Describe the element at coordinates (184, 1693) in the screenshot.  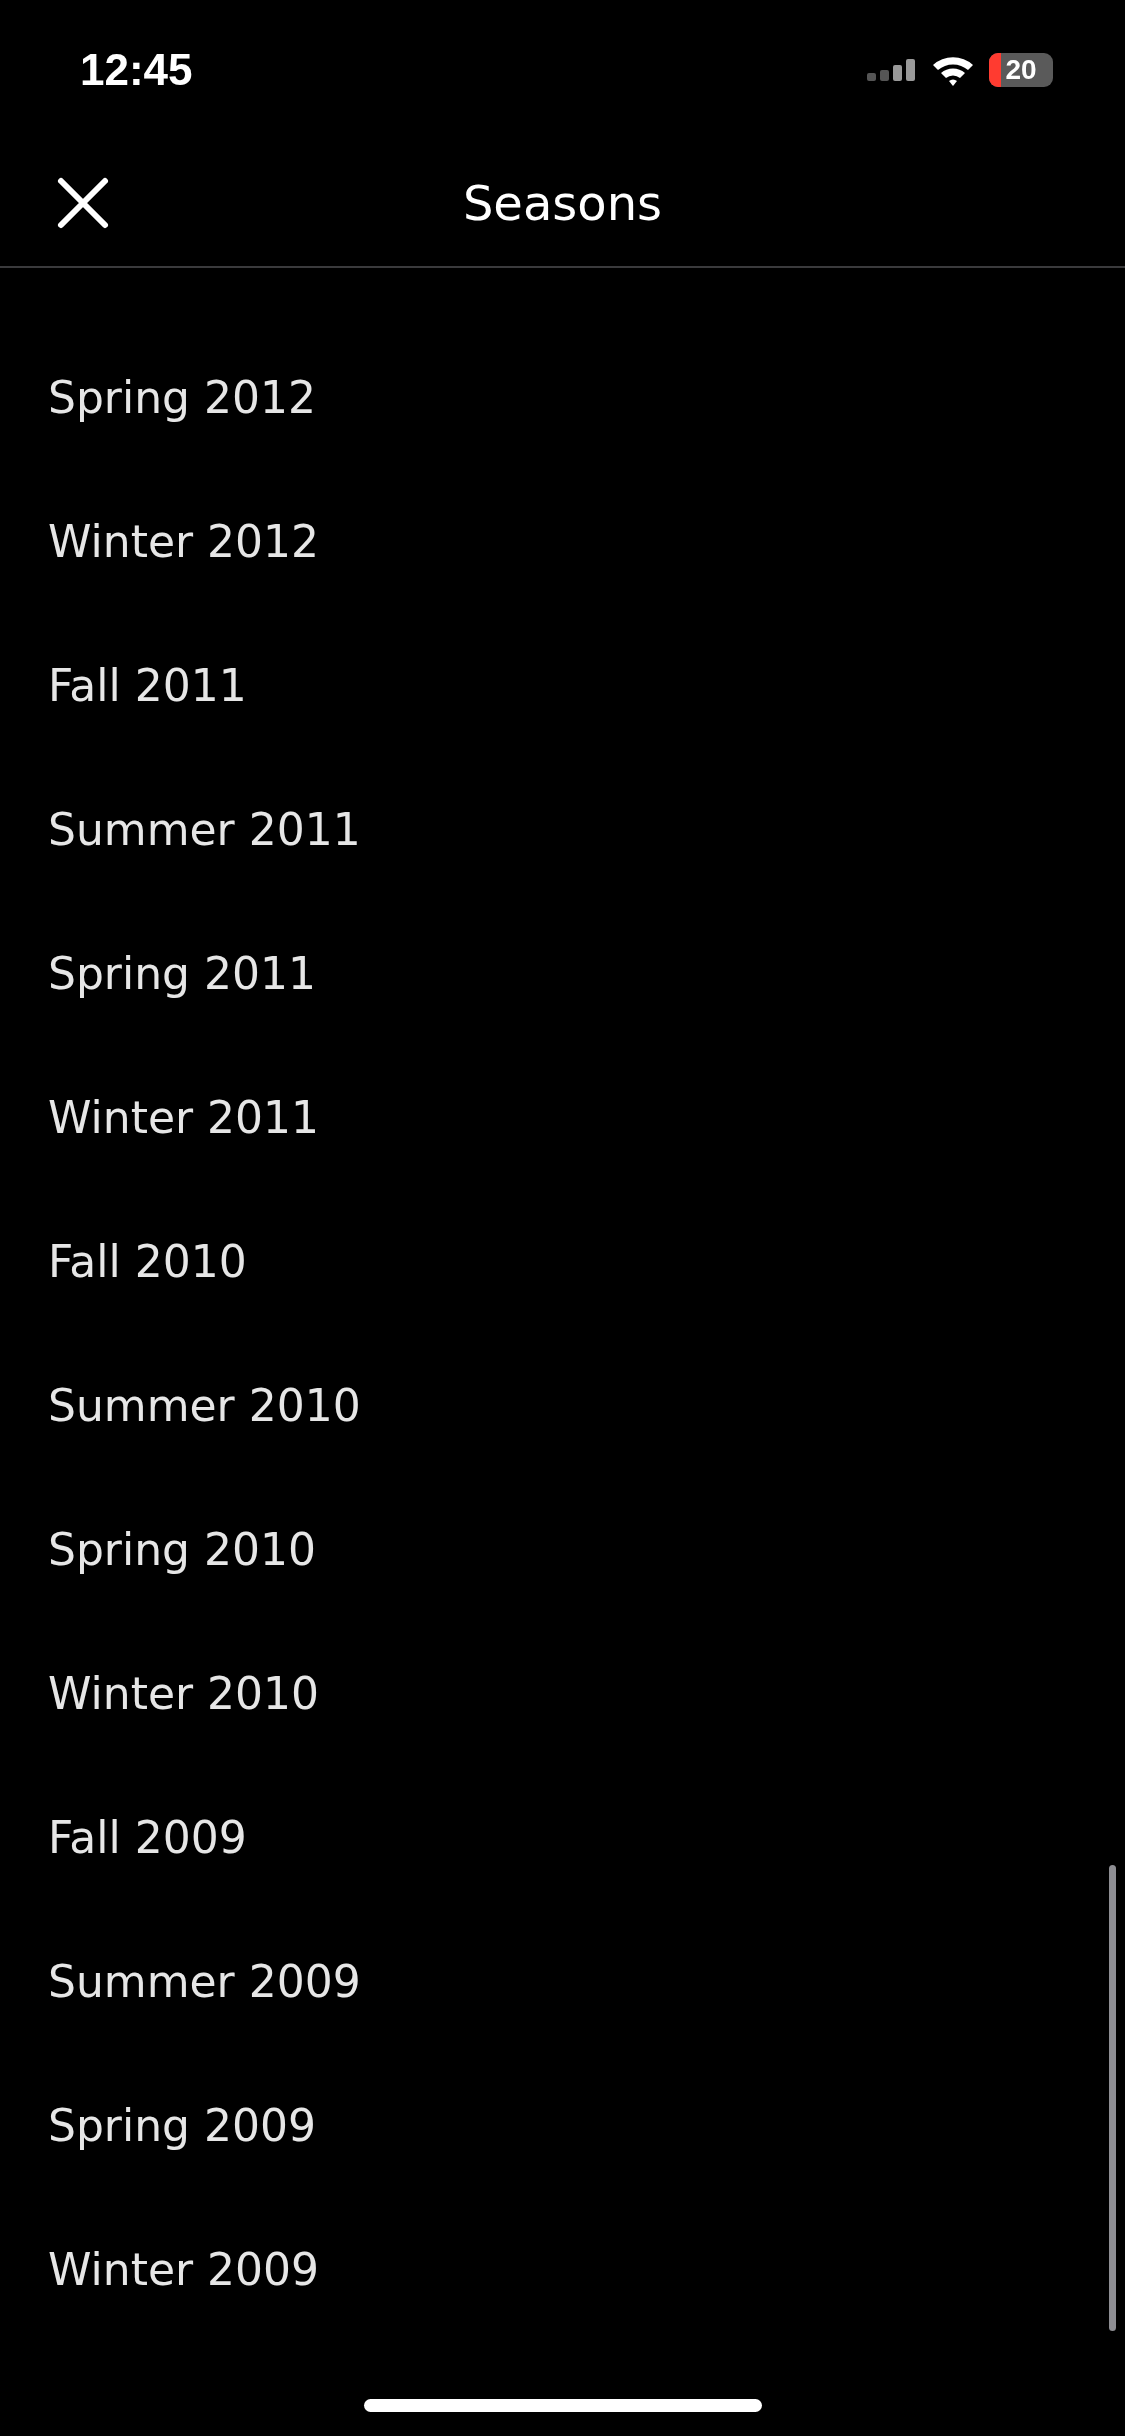
I see `season-item: Winter 2010` at that location.